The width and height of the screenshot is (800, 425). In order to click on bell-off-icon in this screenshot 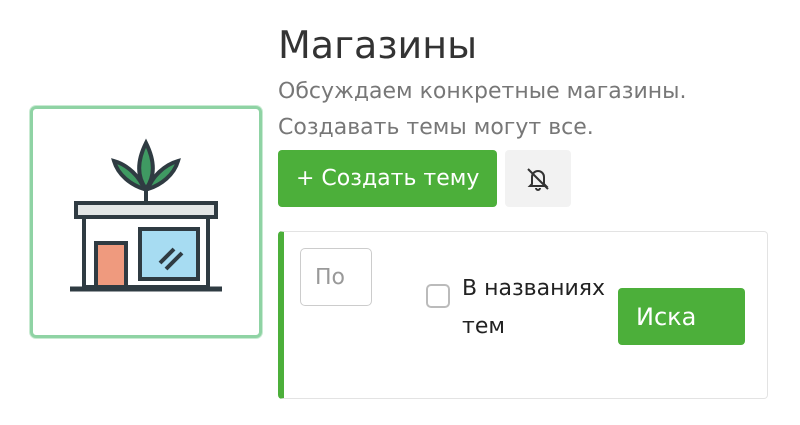, I will do `click(538, 179)`.